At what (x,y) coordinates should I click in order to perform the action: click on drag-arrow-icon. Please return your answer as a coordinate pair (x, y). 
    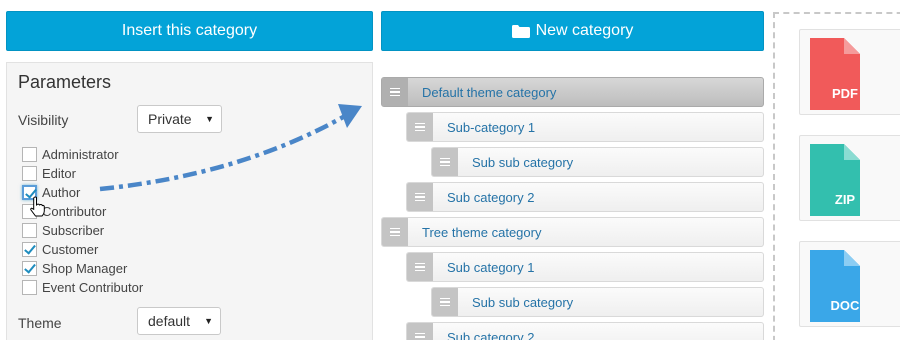
    Looking at the image, I should click on (230, 148).